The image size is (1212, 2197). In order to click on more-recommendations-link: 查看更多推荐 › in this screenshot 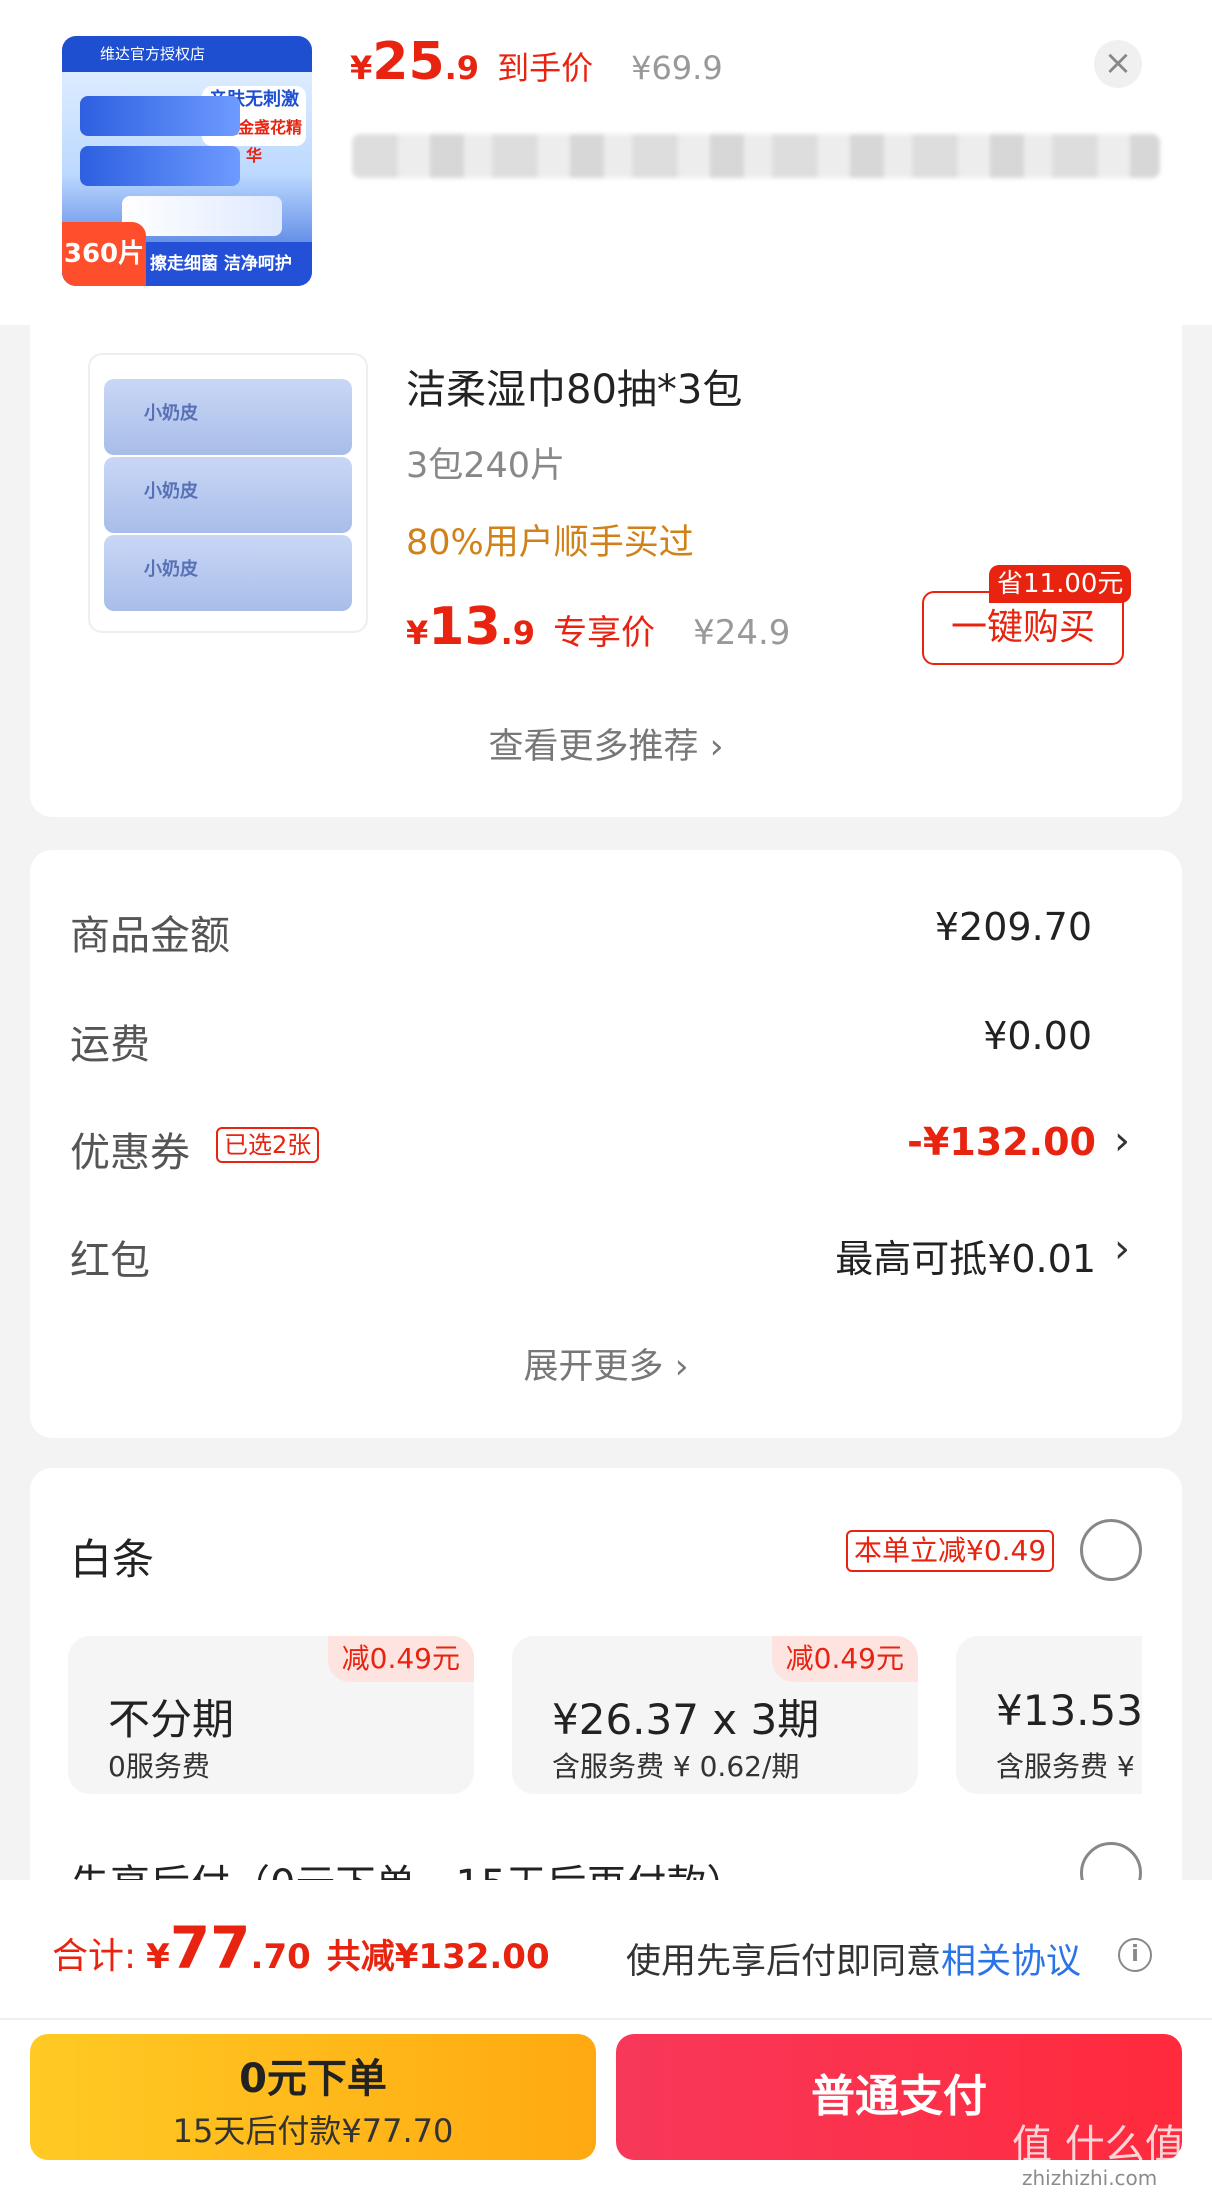, I will do `click(606, 743)`.